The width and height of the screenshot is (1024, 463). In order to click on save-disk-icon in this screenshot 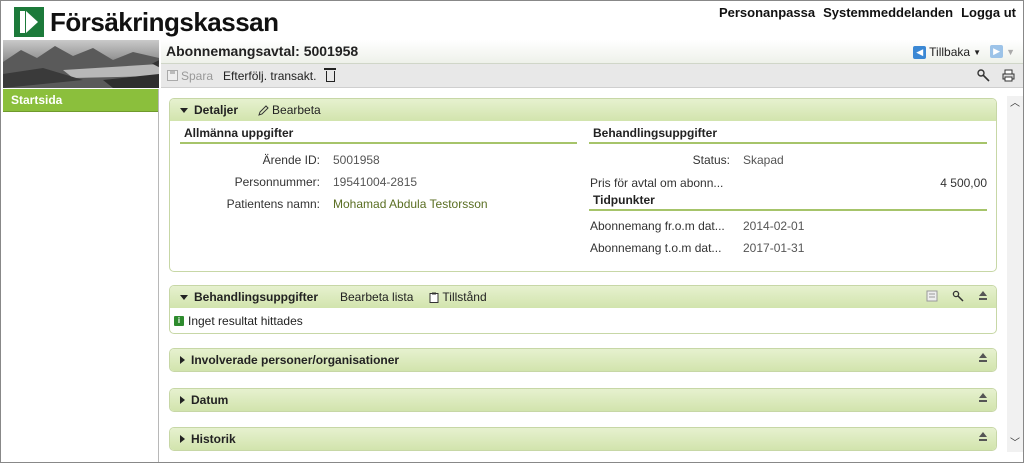, I will do `click(172, 75)`.